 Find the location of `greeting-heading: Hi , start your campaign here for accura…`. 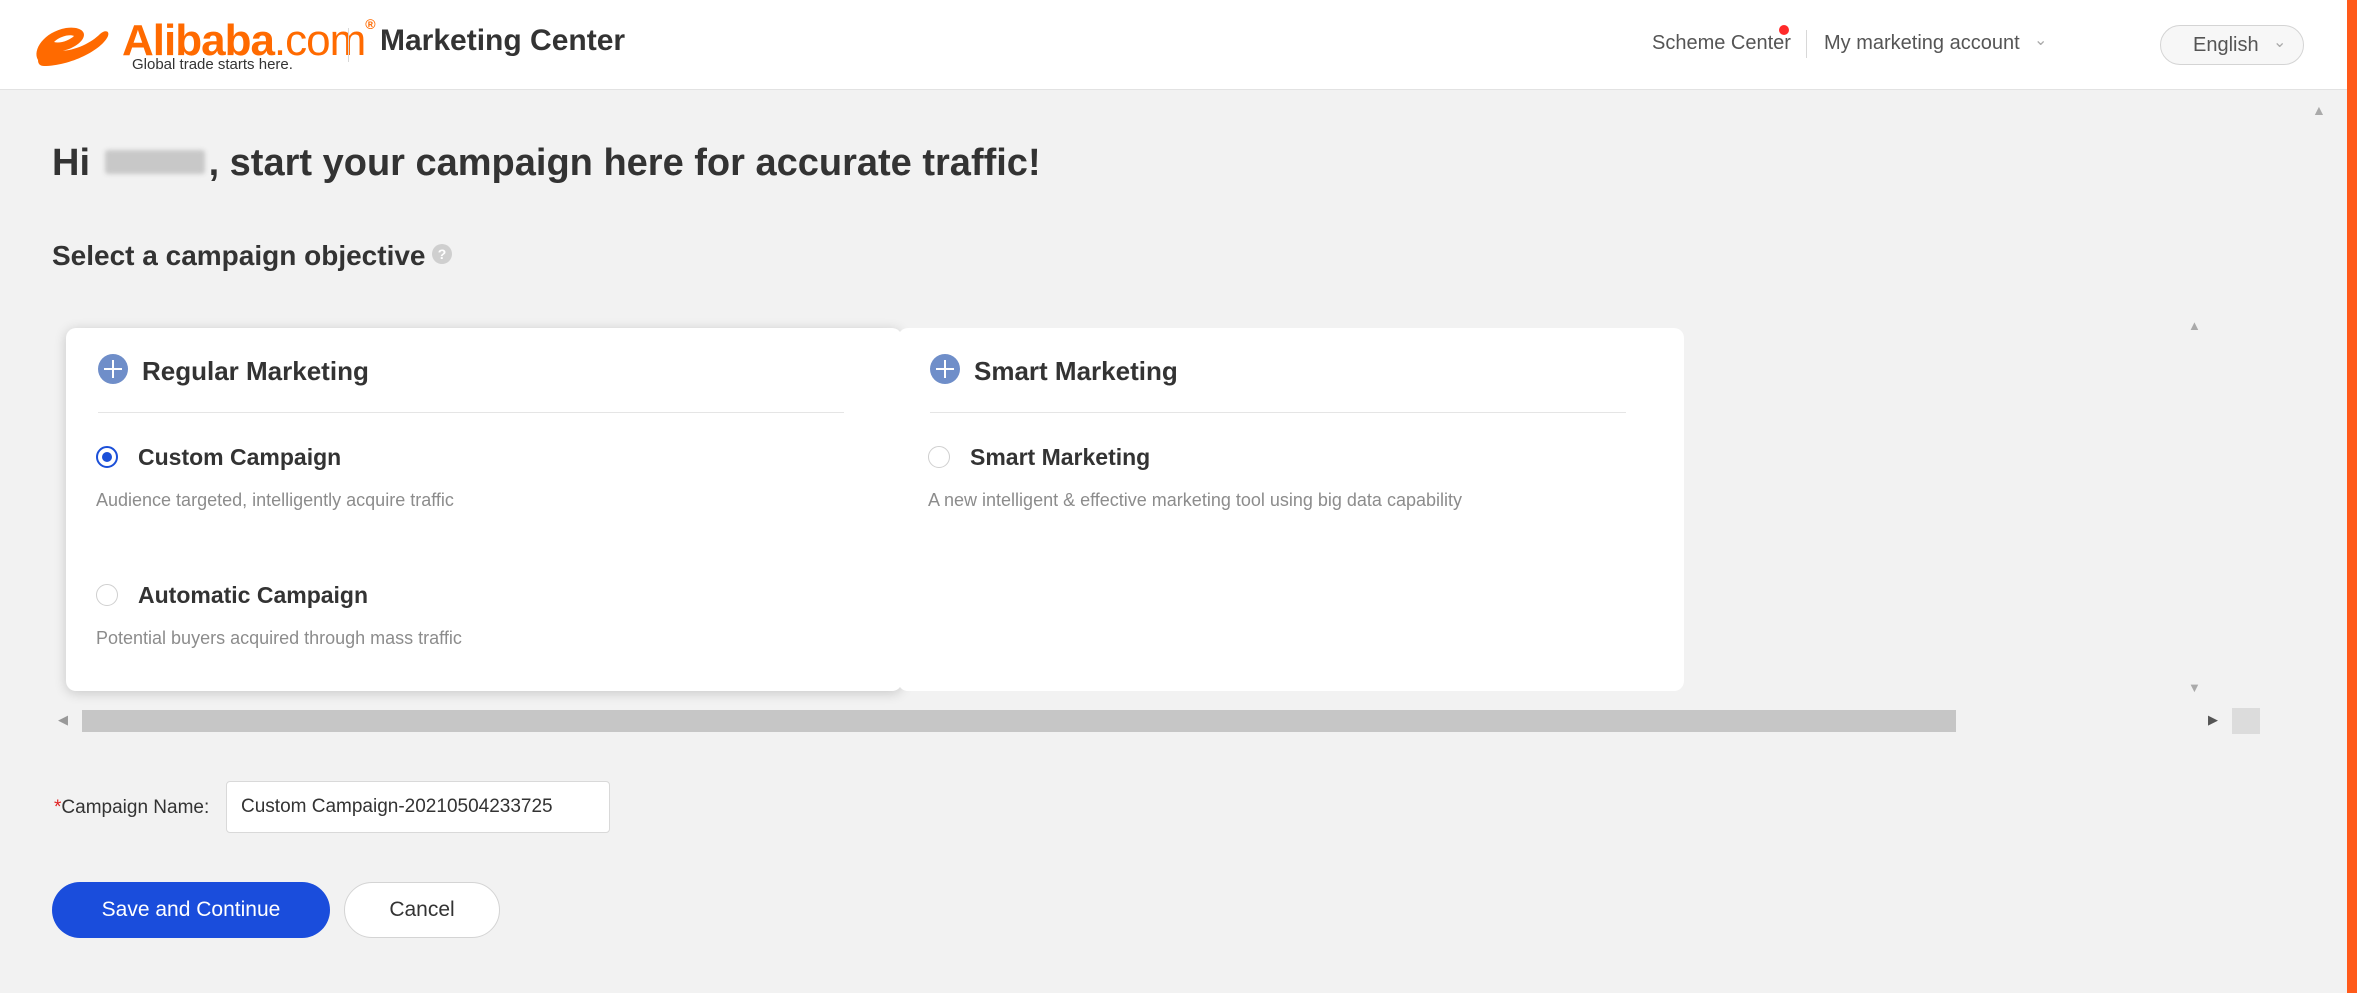

greeting-heading: Hi , start your campaign here for accura… is located at coordinates (546, 163).